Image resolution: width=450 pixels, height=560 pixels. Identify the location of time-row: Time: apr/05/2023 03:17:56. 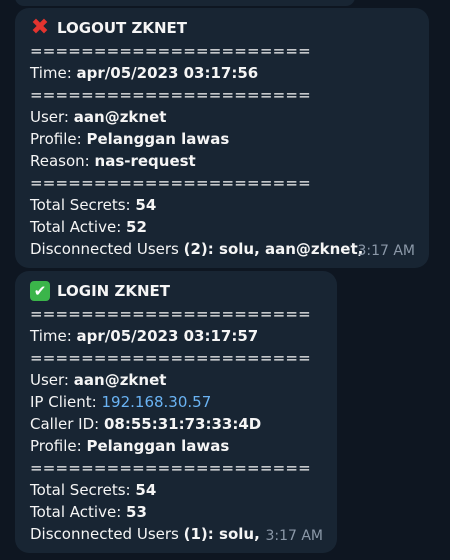
(222, 73).